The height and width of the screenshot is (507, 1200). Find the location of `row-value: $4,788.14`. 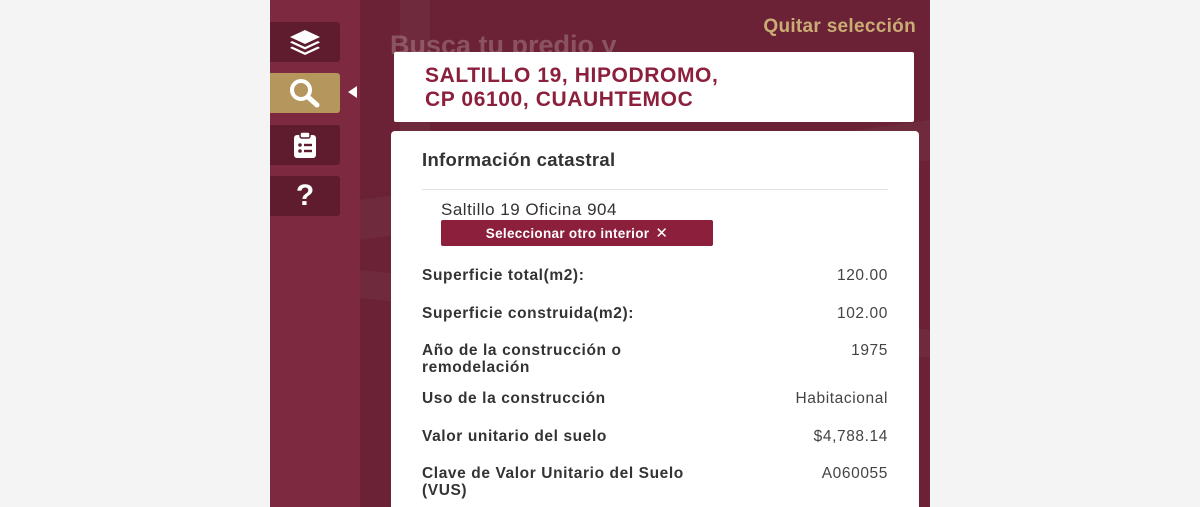

row-value: $4,788.14 is located at coordinates (850, 436).